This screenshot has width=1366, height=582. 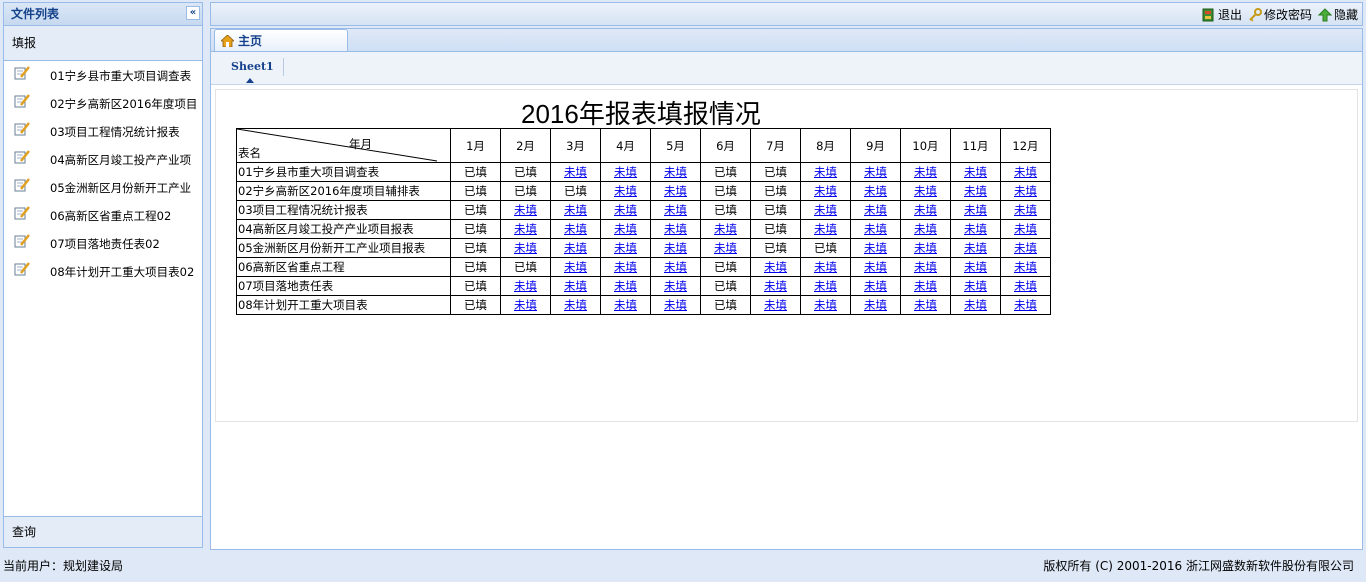 What do you see at coordinates (103, 159) in the screenshot?
I see `file-list-item: 04高新区月竣工投产产业项` at bounding box center [103, 159].